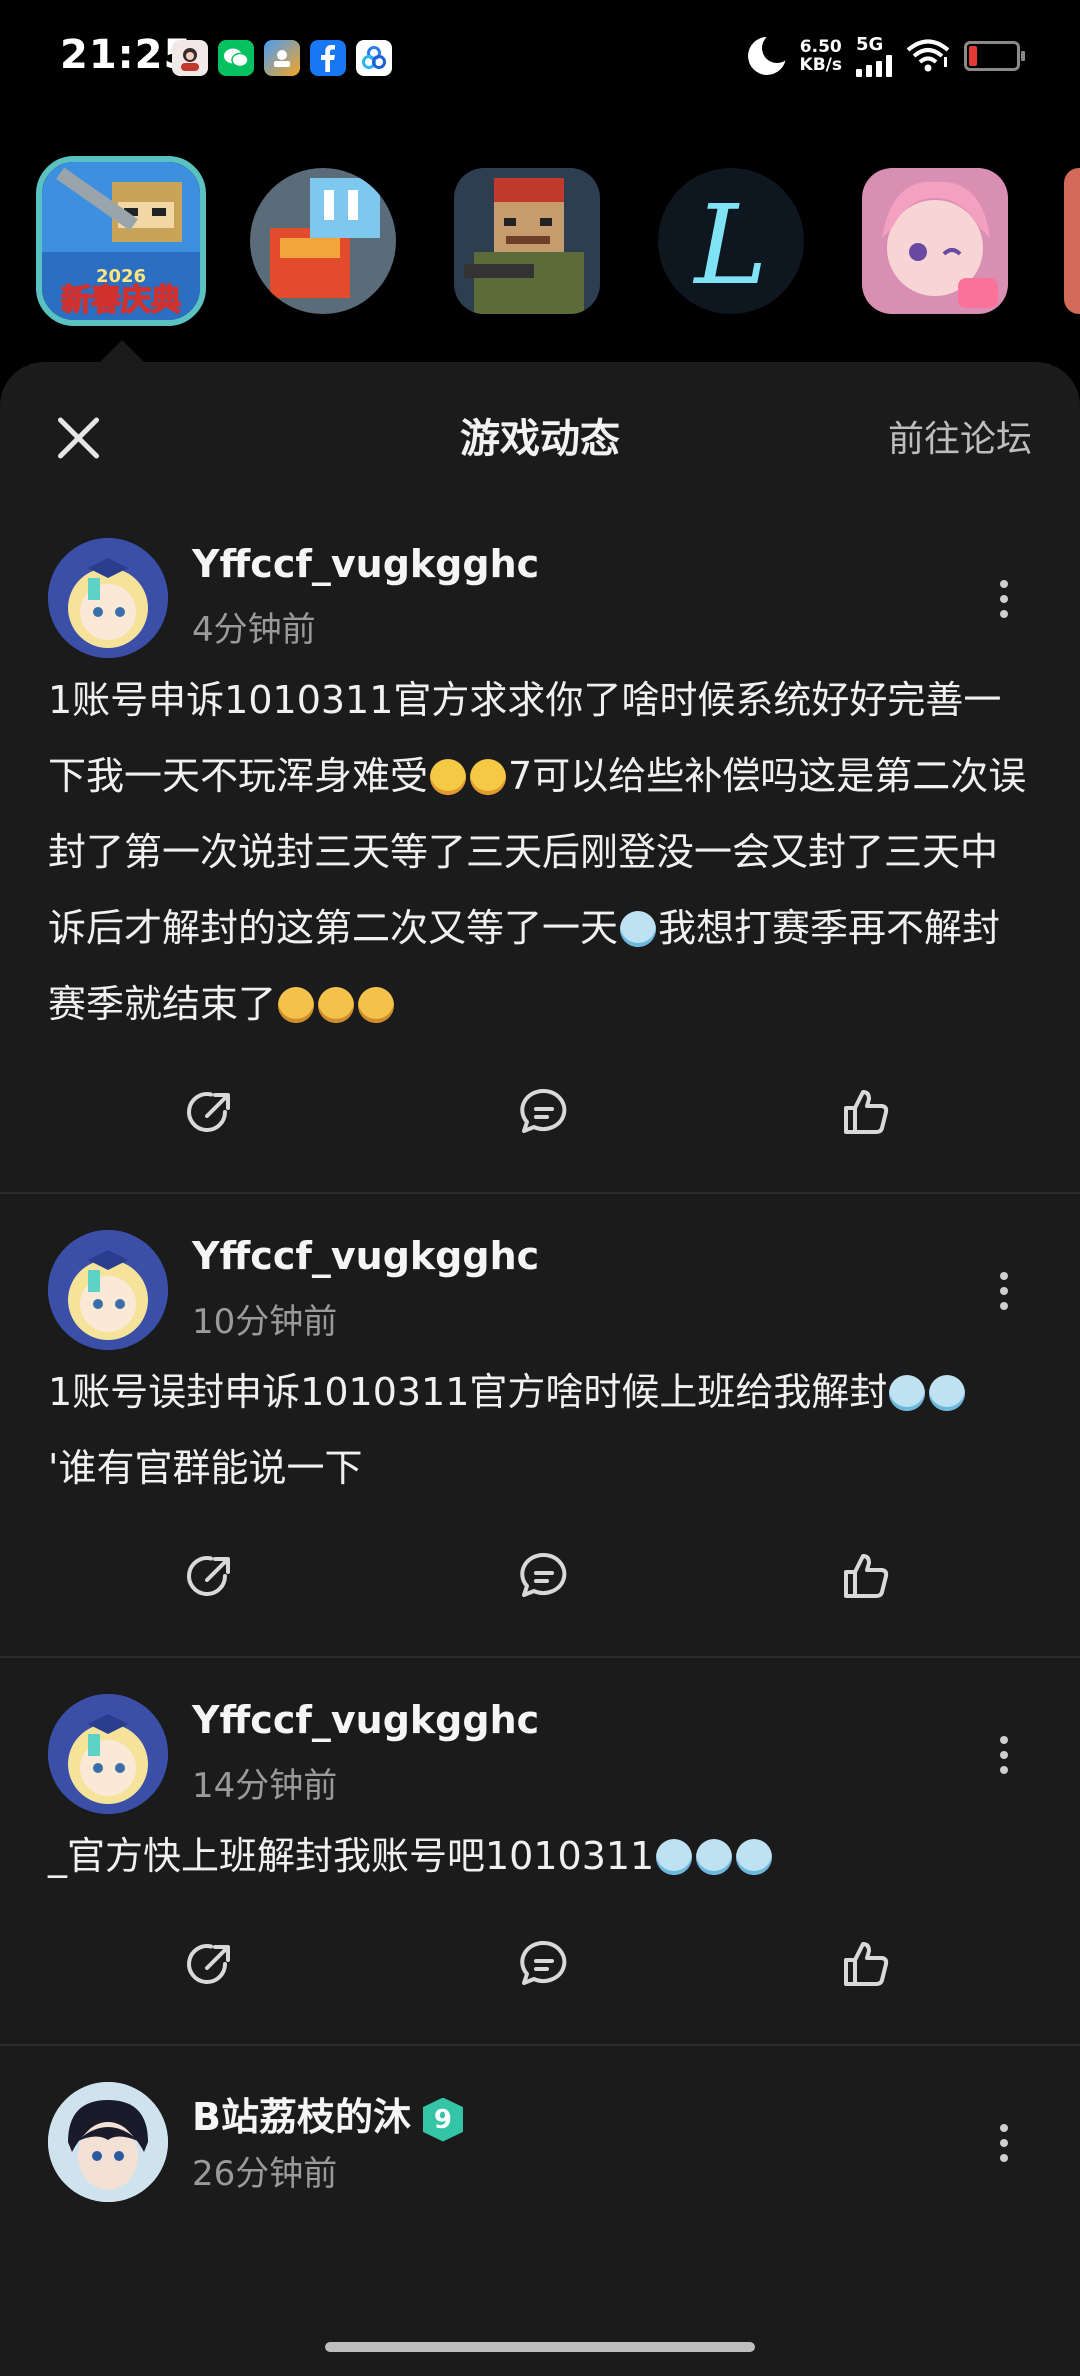 This screenshot has width=1080, height=2376. I want to click on level-badge: 9, so click(442, 2119).